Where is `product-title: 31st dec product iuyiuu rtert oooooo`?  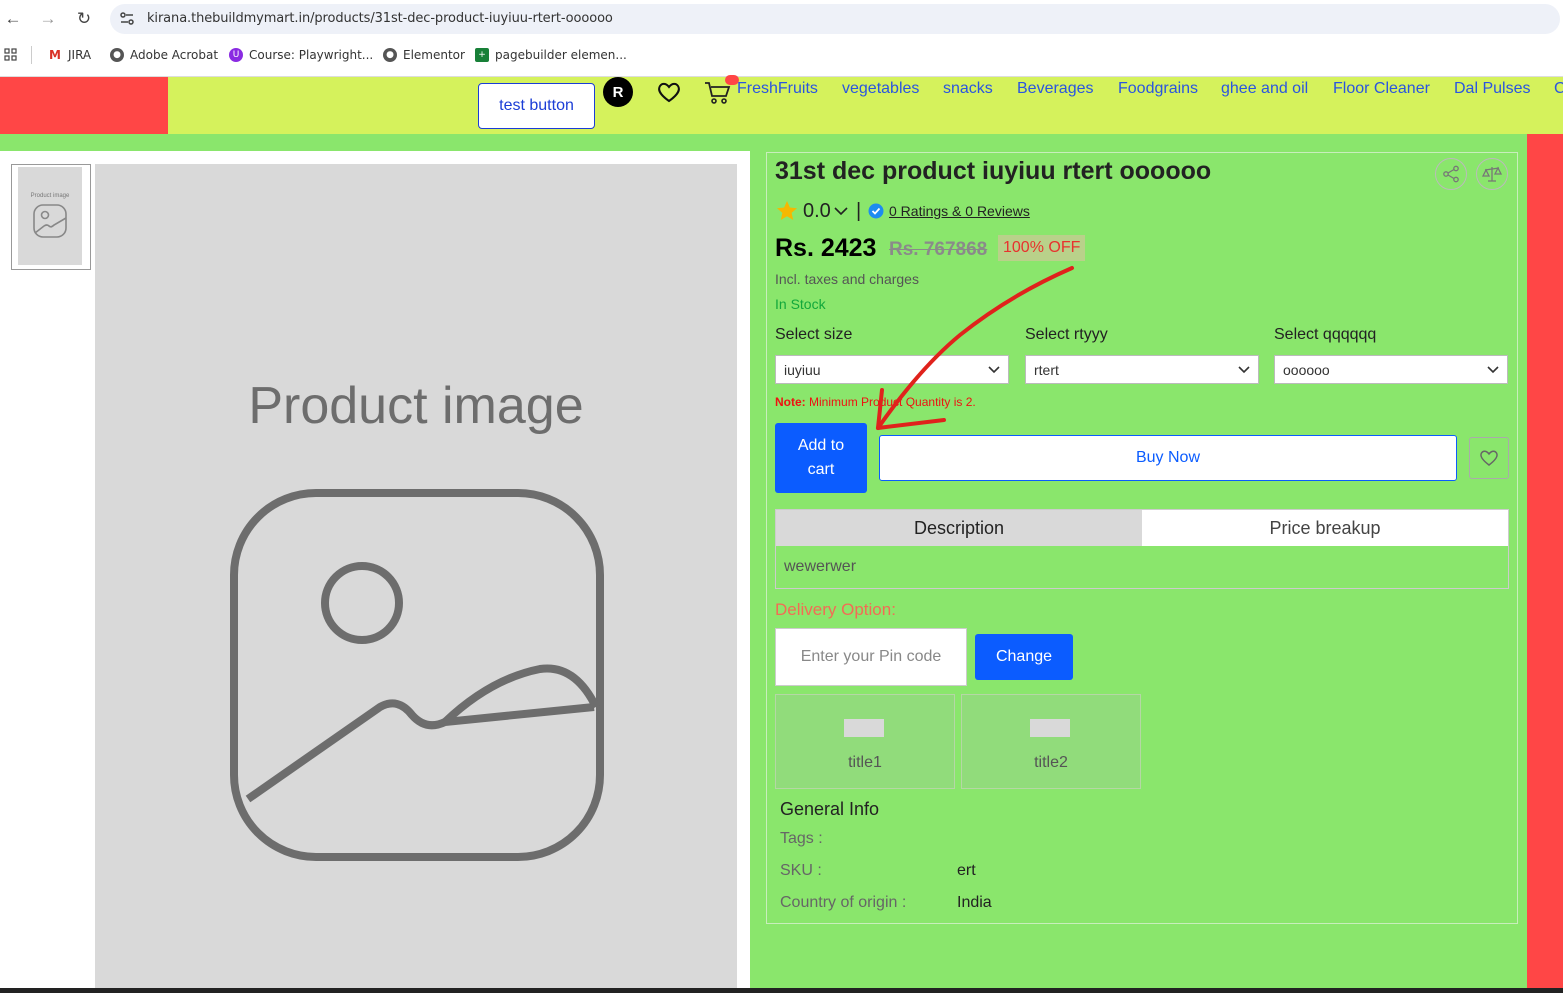 product-title: 31st dec product iuyiuu rtert oooooo is located at coordinates (993, 171).